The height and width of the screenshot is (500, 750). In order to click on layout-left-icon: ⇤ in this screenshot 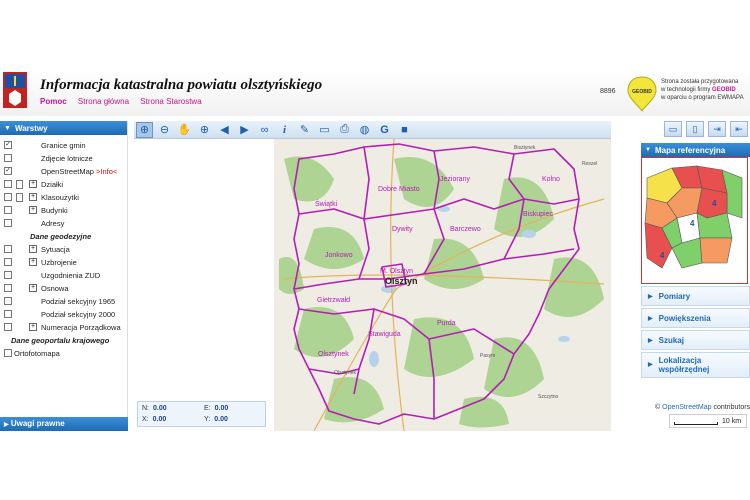, I will do `click(739, 129)`.